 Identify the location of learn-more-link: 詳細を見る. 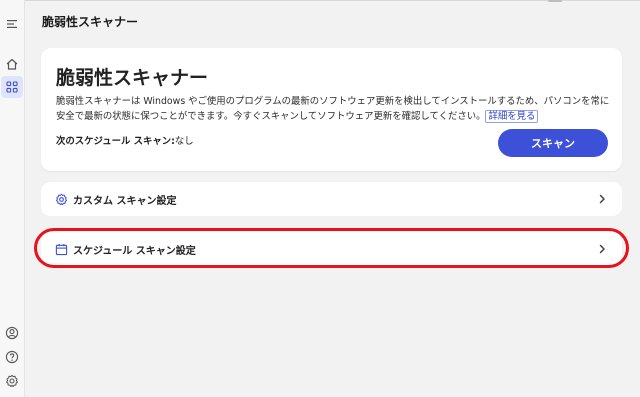
(512, 116).